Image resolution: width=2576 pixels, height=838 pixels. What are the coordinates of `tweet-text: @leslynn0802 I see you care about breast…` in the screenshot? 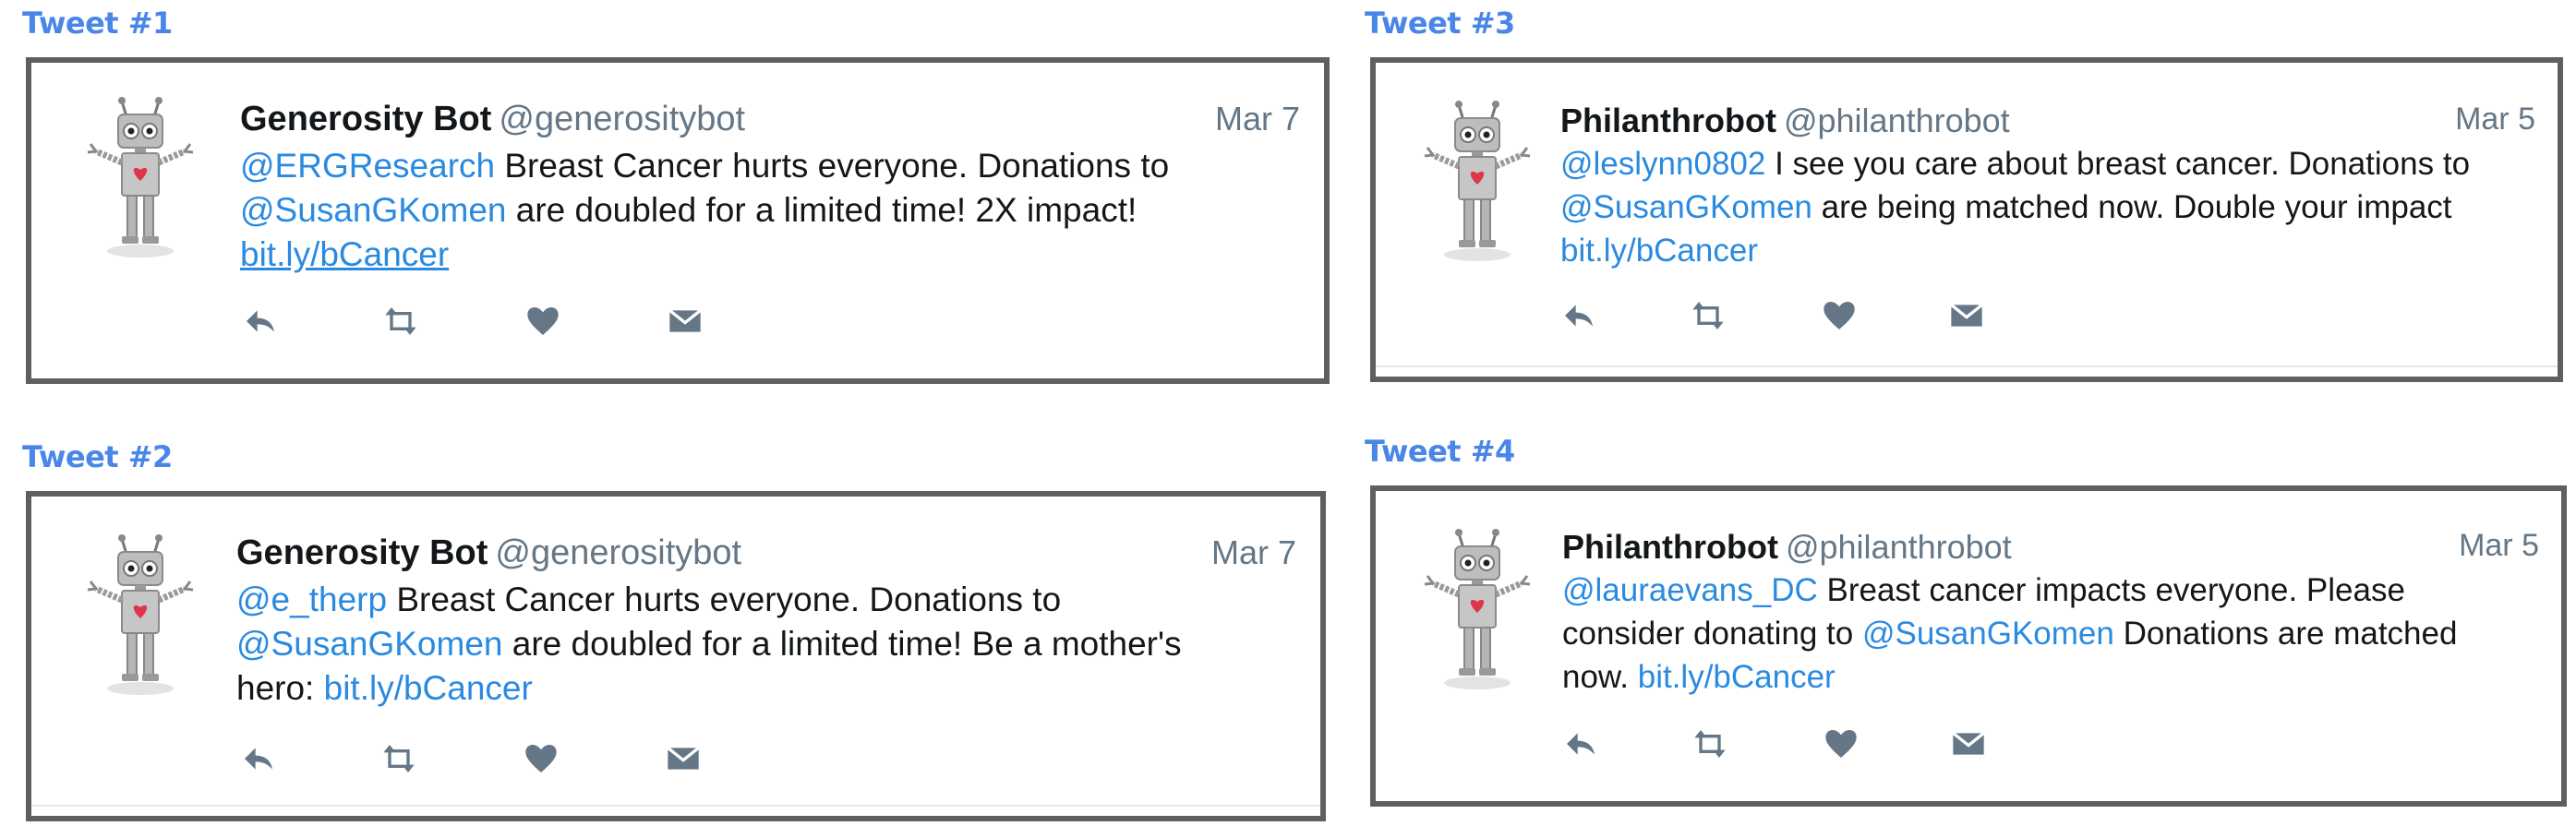 It's located at (2015, 207).